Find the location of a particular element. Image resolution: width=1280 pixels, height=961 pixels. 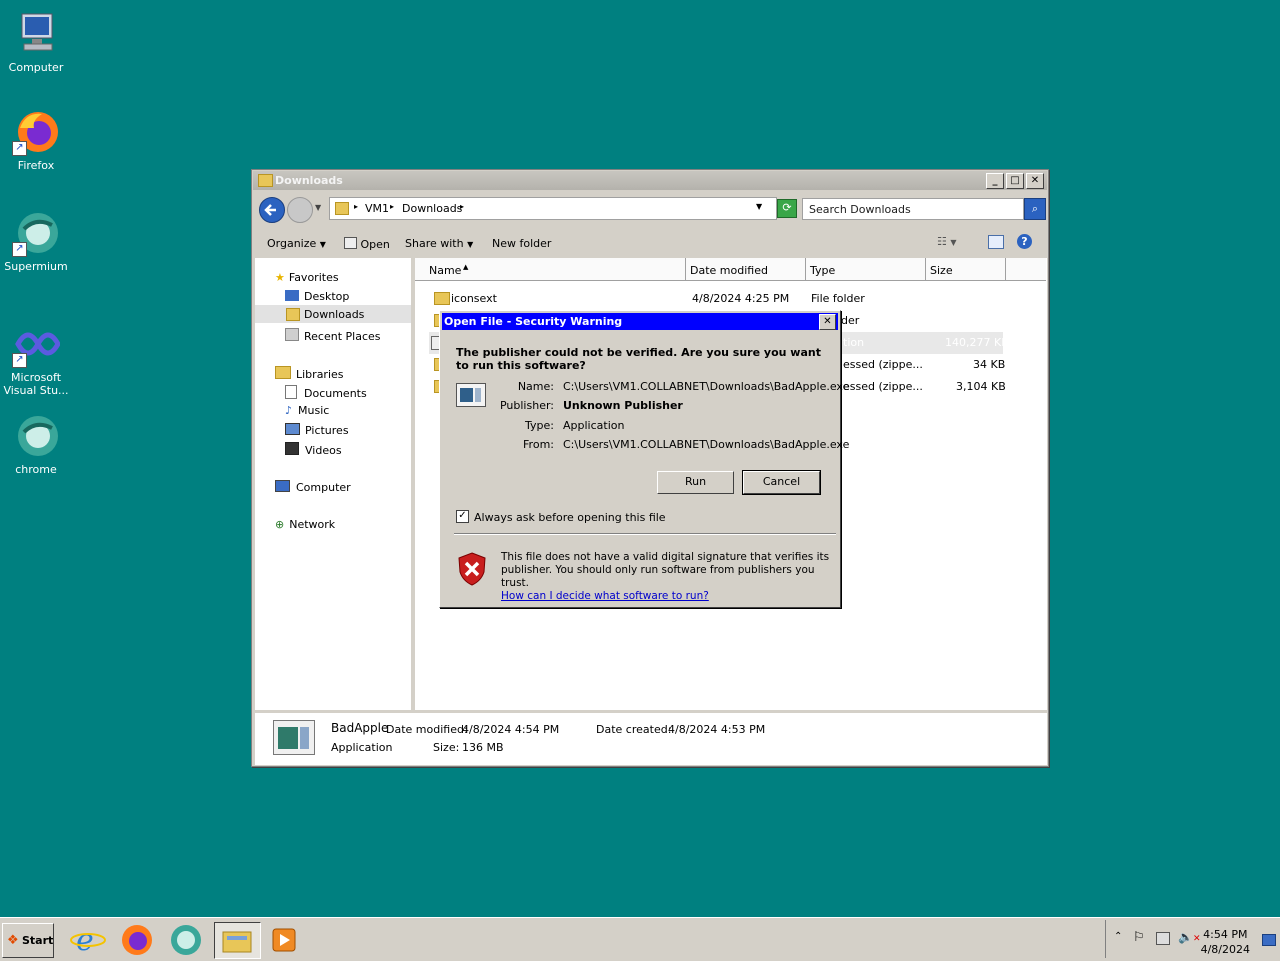

windows-logo-icon: ❖ is located at coordinates (13, 940).